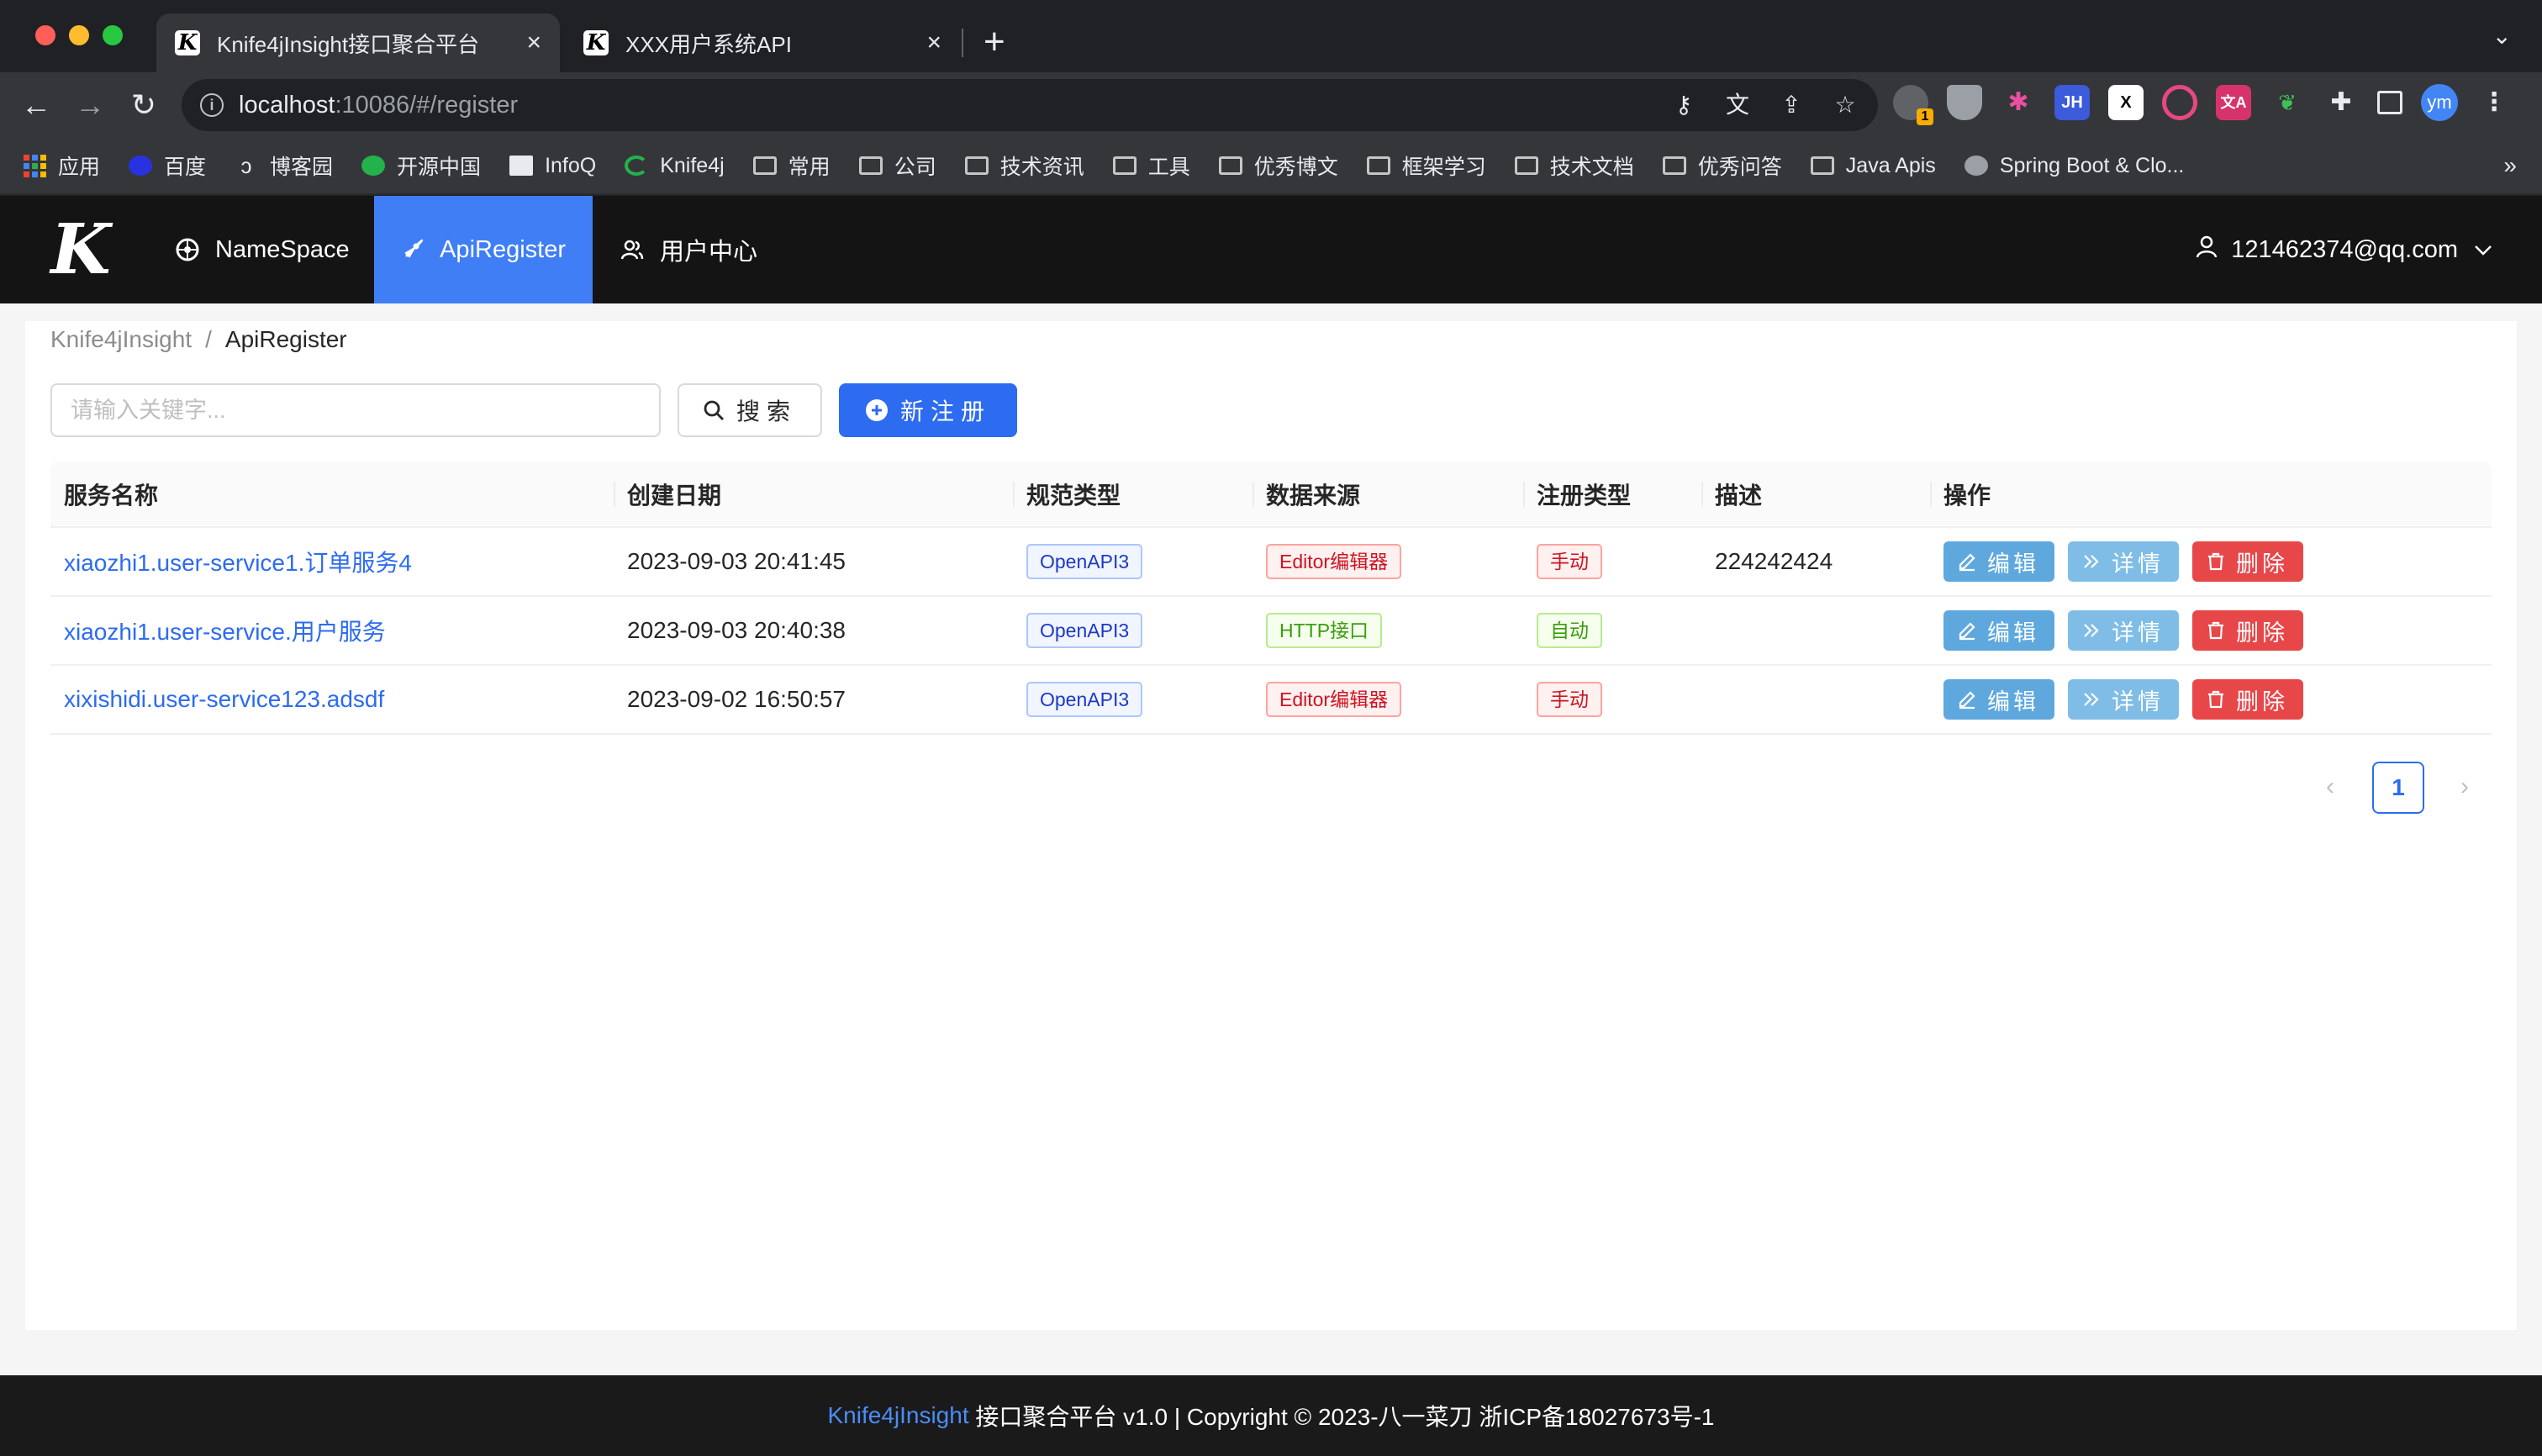 The width and height of the screenshot is (2542, 1456). Describe the element at coordinates (945, 411) in the screenshot. I see `new-button-label: 新注册` at that location.